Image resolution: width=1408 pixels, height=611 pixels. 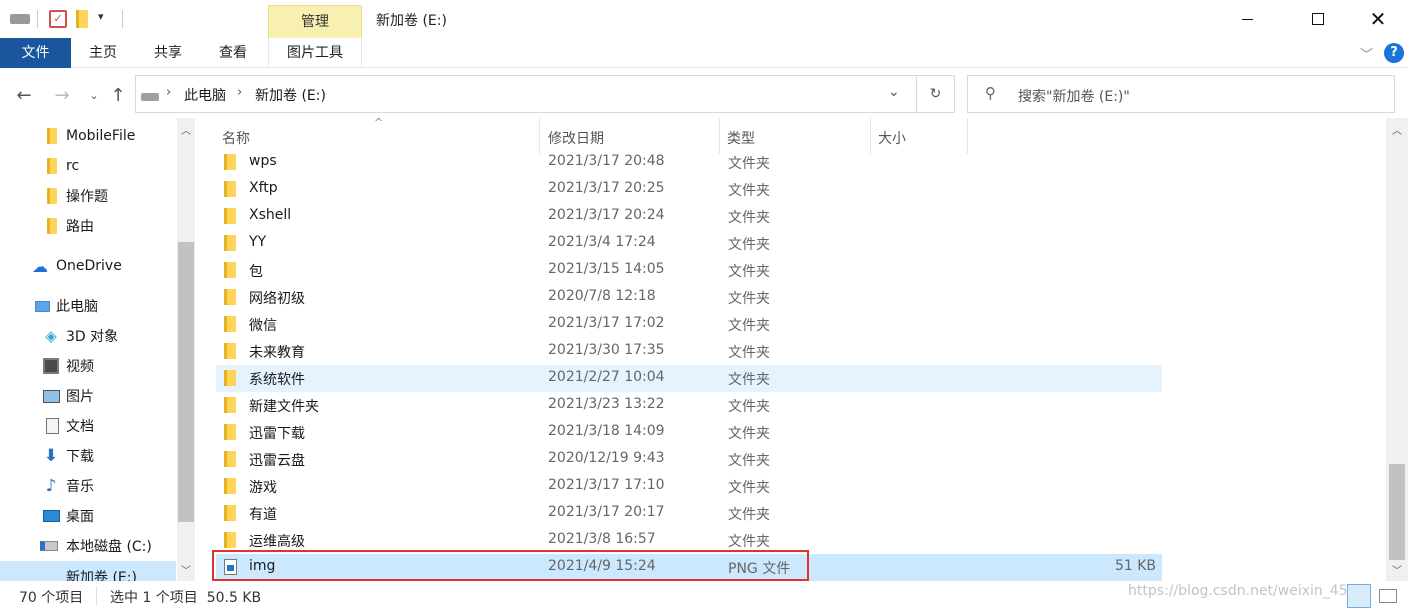 I want to click on large-icons-view-icon, so click(x=1388, y=596).